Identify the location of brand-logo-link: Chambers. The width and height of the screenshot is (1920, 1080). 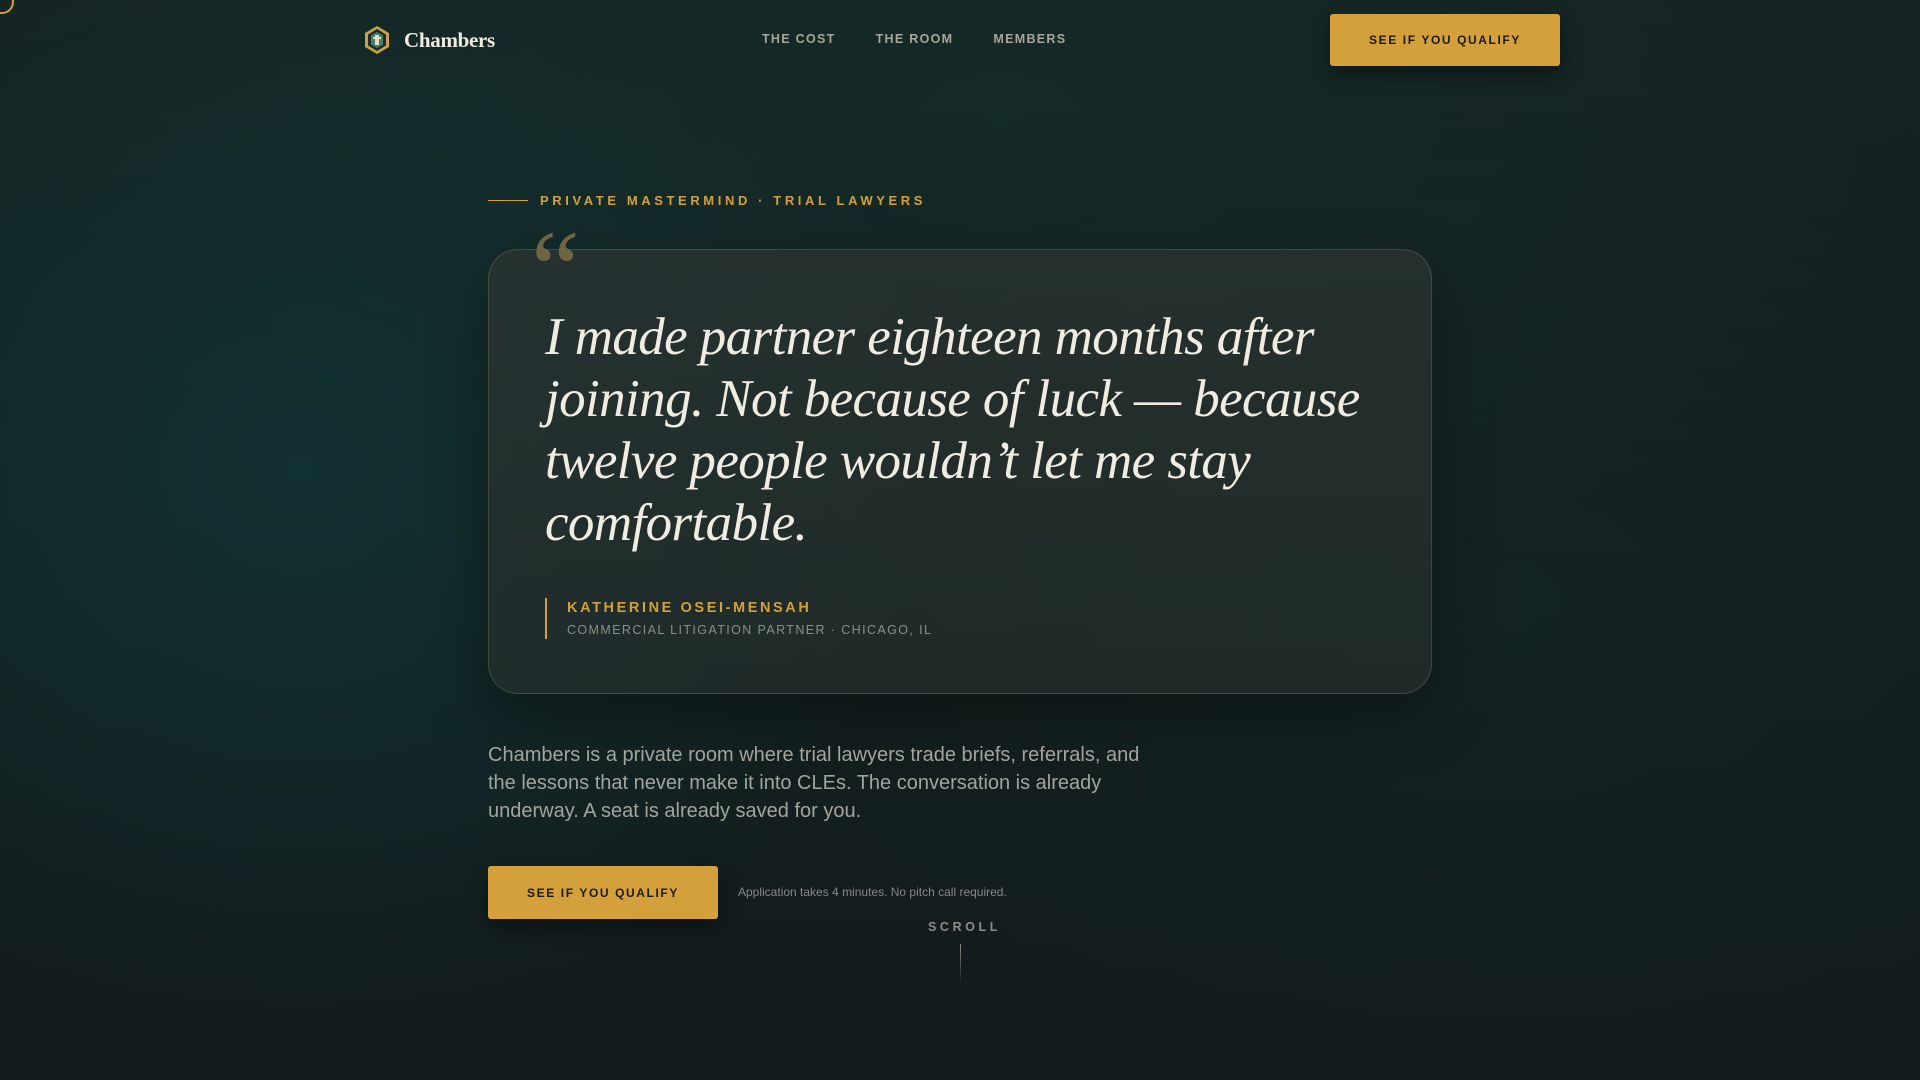
(429, 40).